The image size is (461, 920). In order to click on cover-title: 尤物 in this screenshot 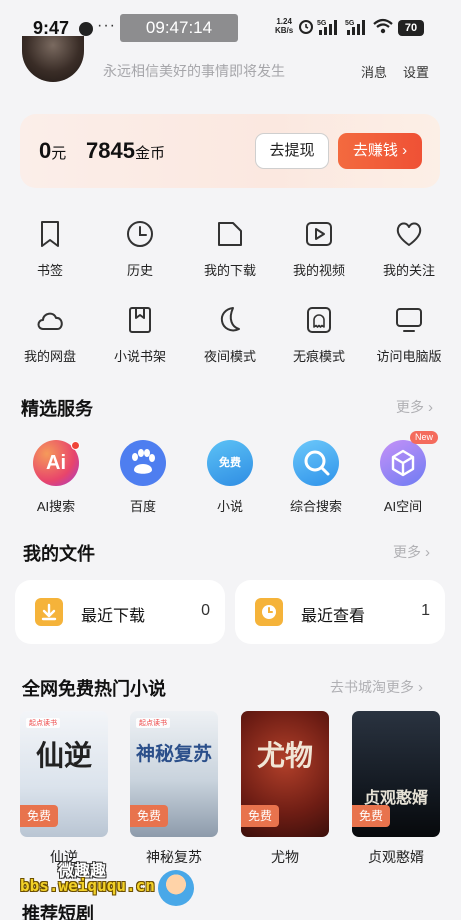, I will do `click(284, 755)`.